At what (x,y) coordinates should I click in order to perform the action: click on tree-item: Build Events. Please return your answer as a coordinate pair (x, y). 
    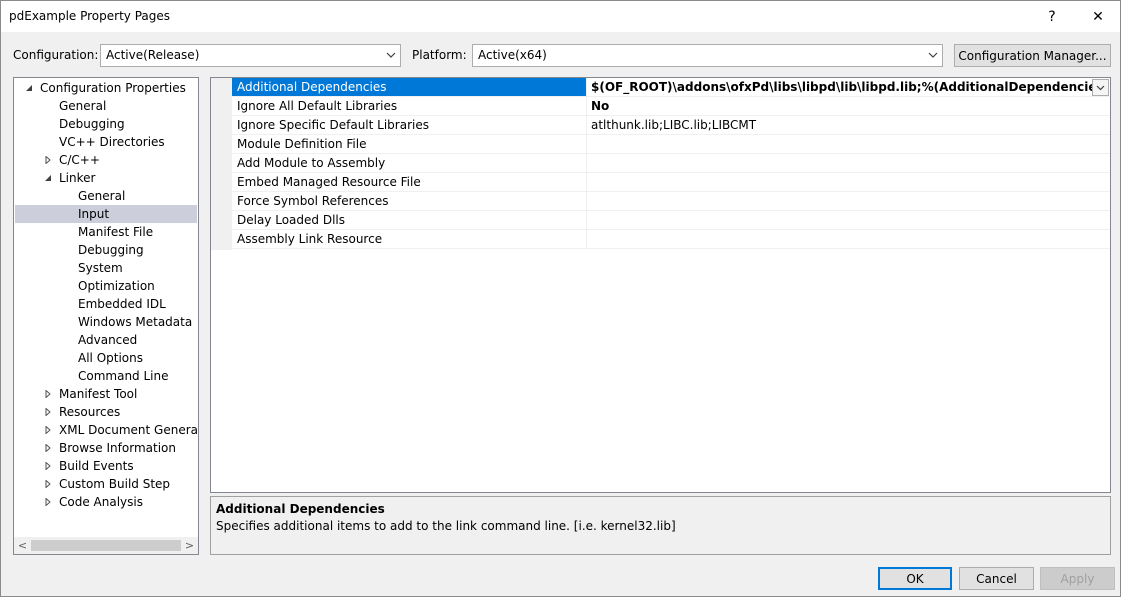
    Looking at the image, I should click on (106, 466).